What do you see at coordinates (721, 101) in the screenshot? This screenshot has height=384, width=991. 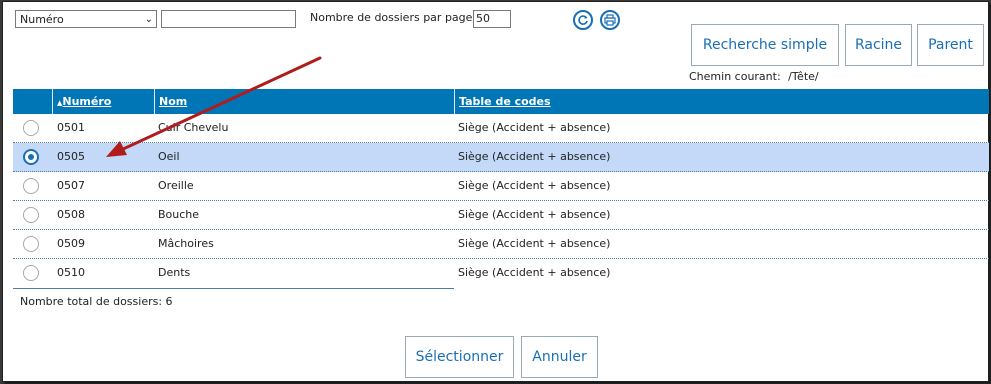 I see `column-header-table: Table de codes` at bounding box center [721, 101].